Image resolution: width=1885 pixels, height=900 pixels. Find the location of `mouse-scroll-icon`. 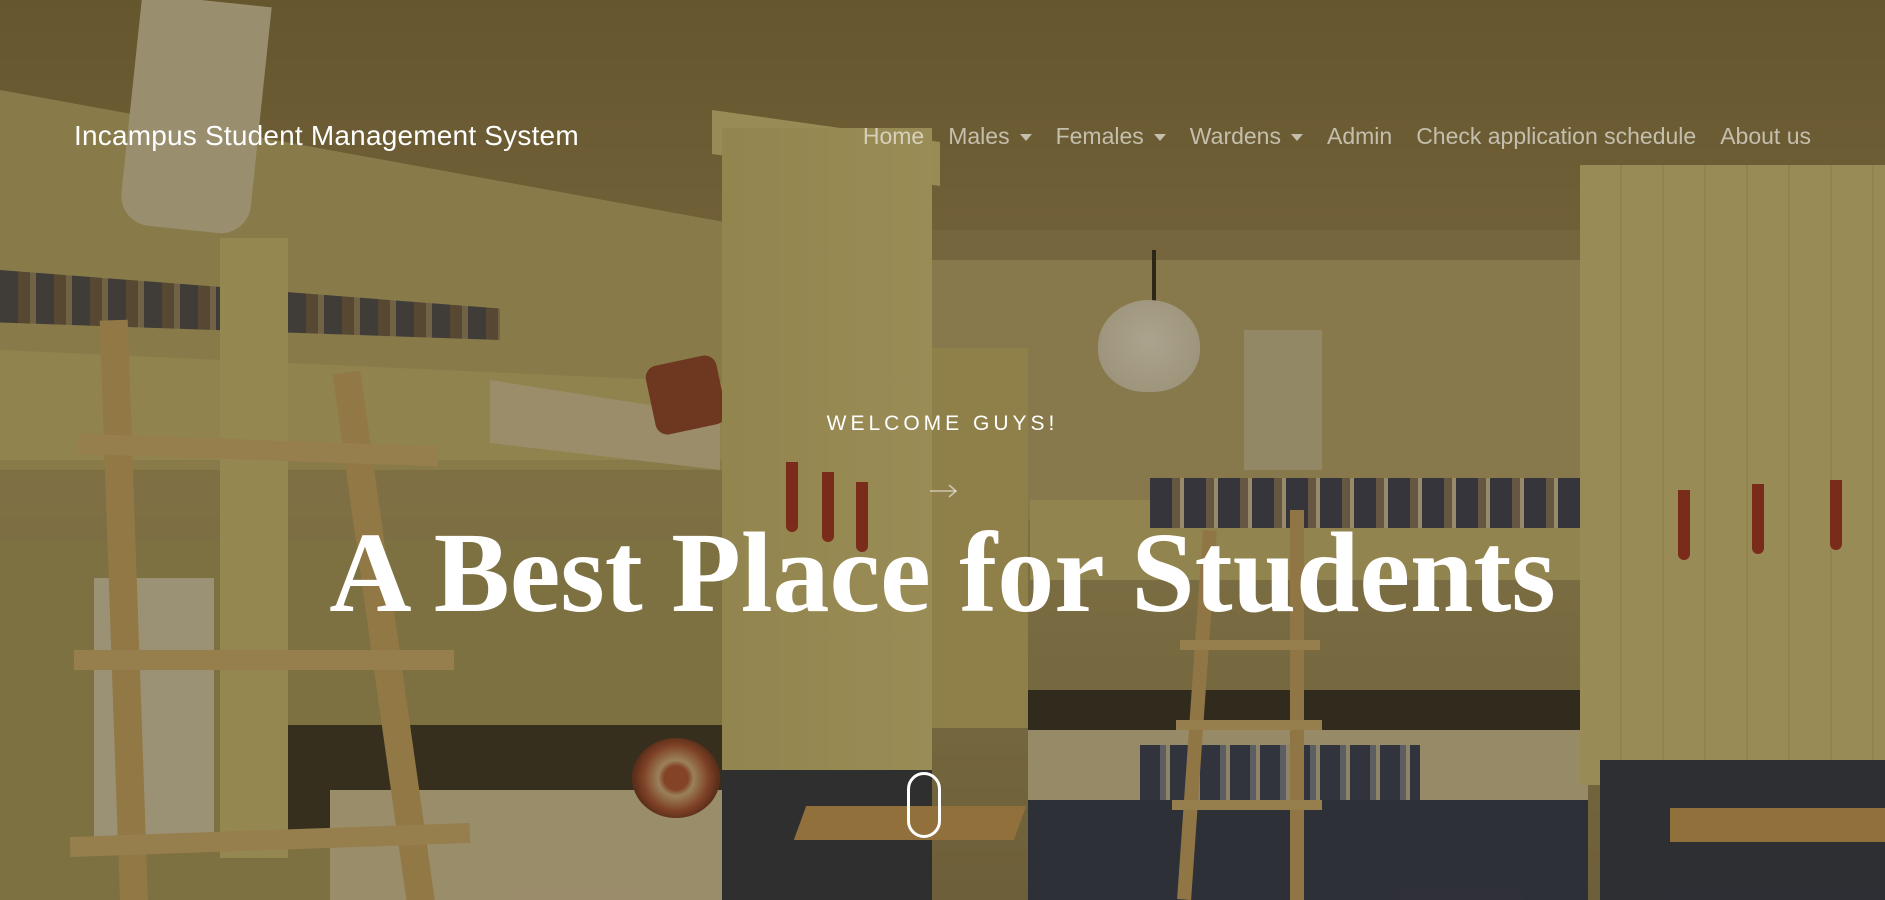

mouse-scroll-icon is located at coordinates (924, 805).